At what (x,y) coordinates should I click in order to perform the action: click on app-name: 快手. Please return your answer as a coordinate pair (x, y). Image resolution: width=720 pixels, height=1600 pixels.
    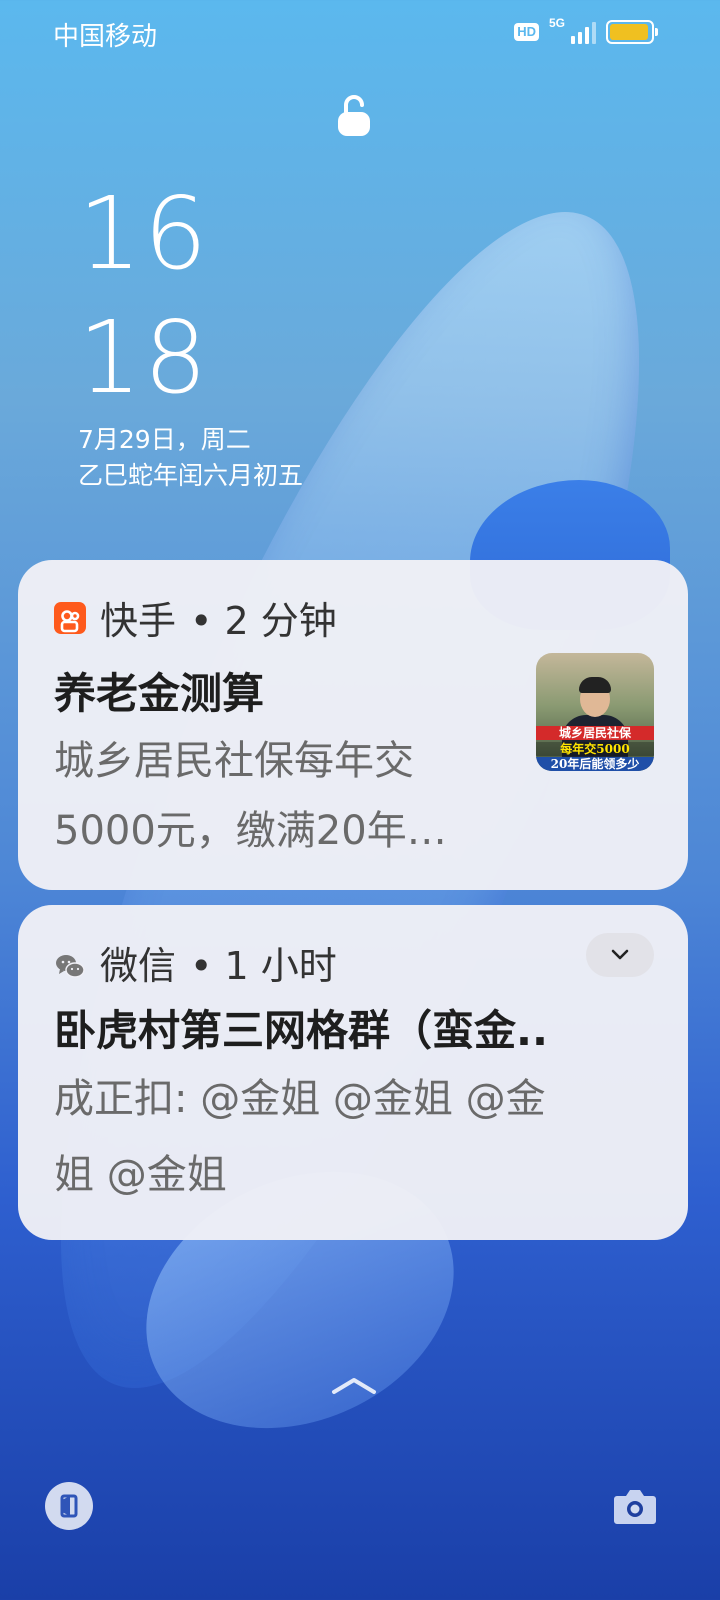
    Looking at the image, I should click on (138, 621).